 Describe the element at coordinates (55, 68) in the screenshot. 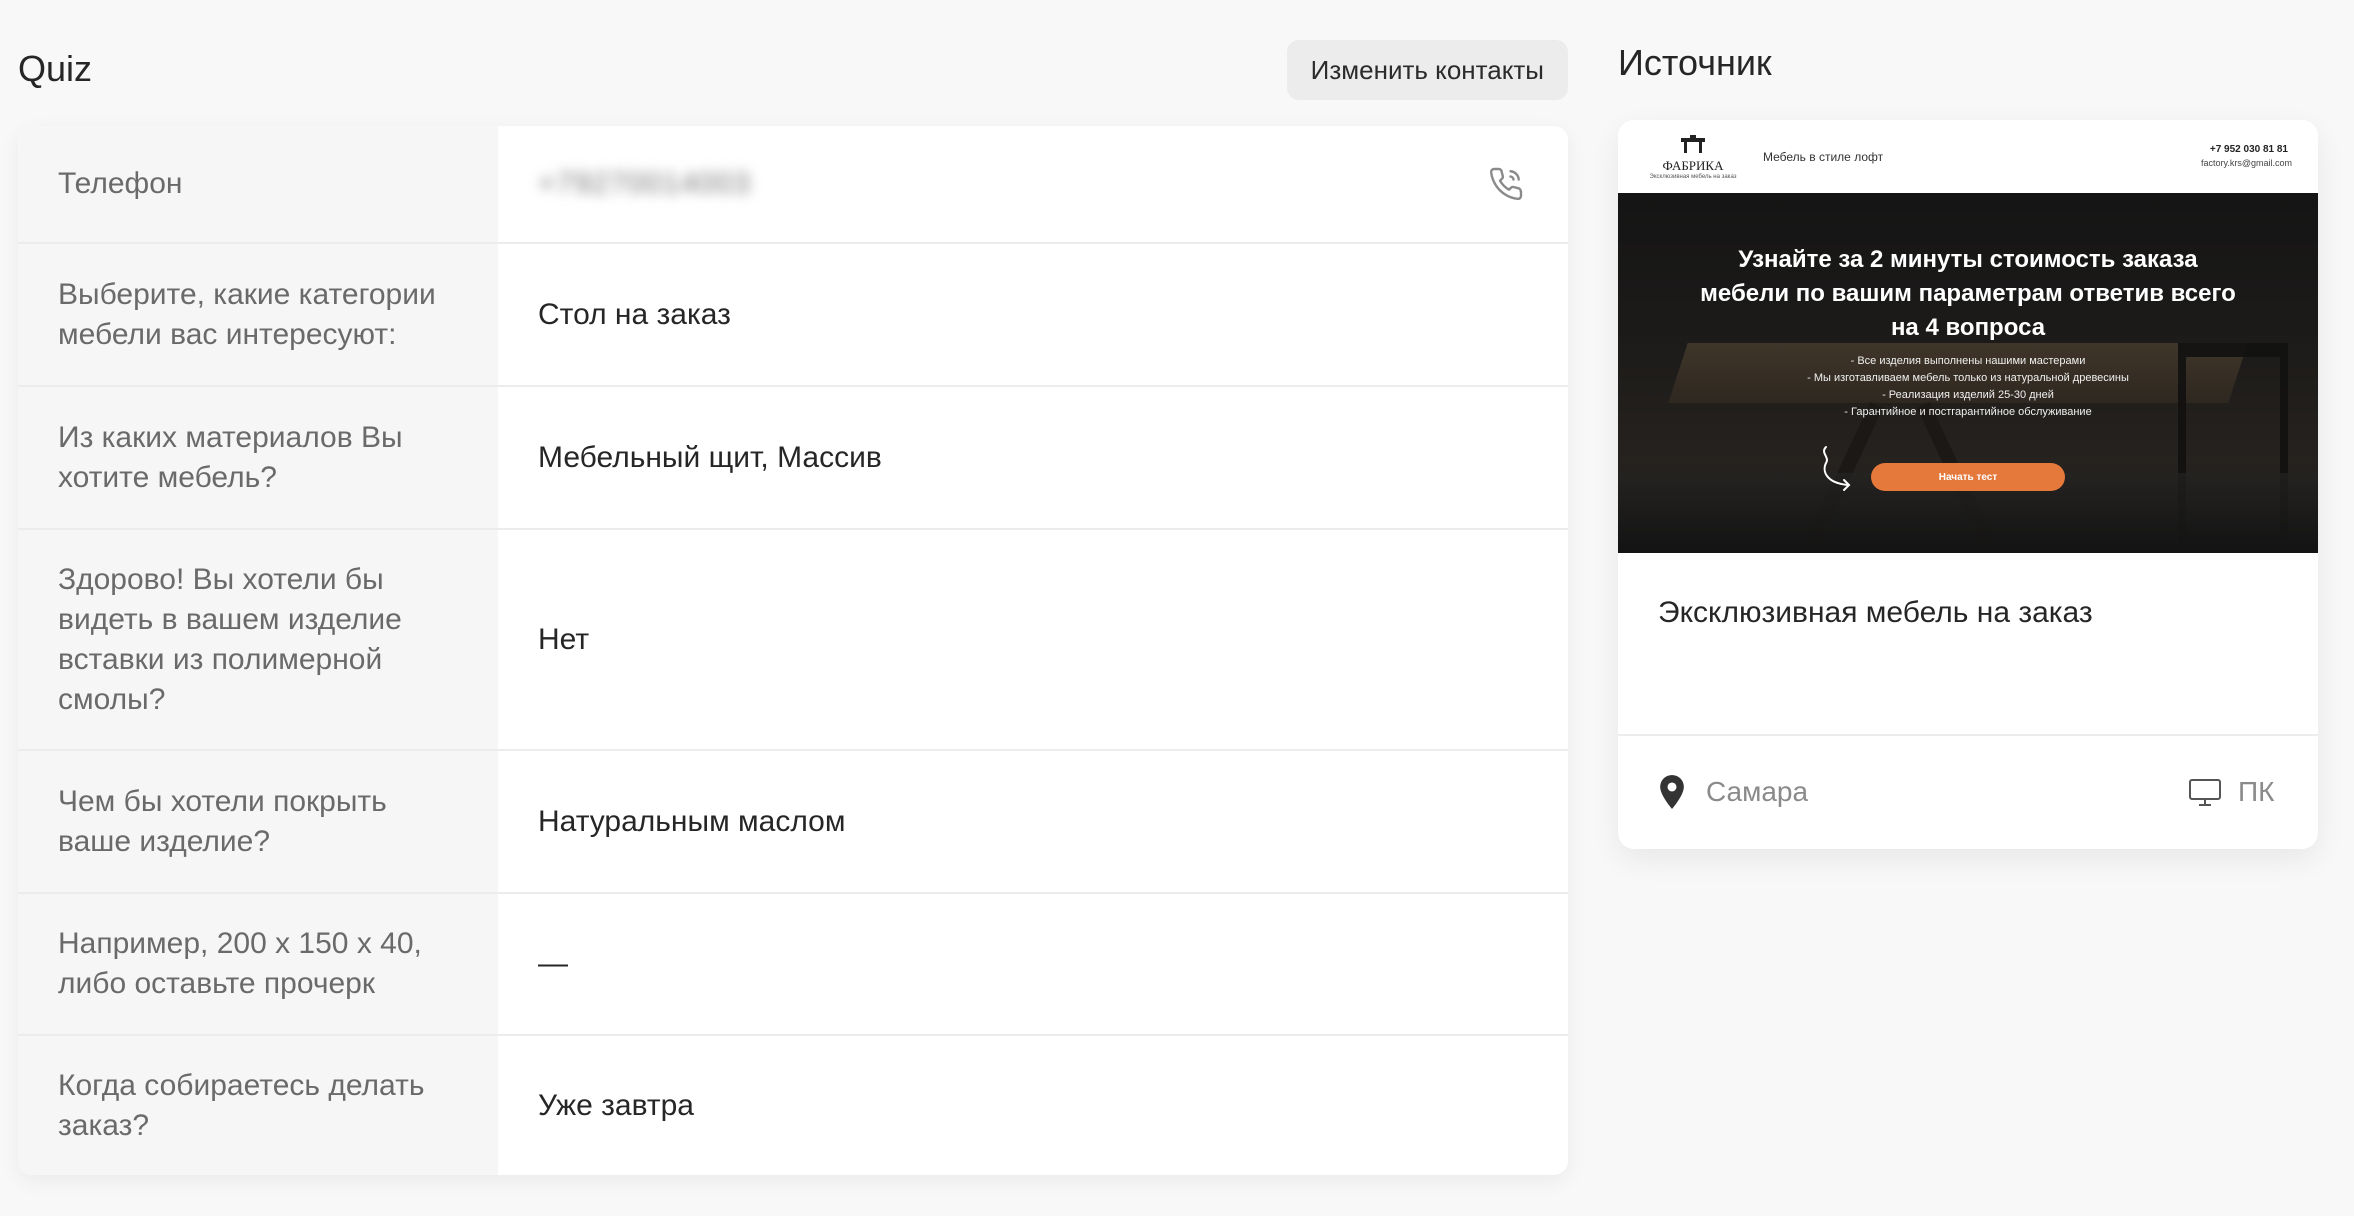

I see `quiz-title: Quiz` at that location.